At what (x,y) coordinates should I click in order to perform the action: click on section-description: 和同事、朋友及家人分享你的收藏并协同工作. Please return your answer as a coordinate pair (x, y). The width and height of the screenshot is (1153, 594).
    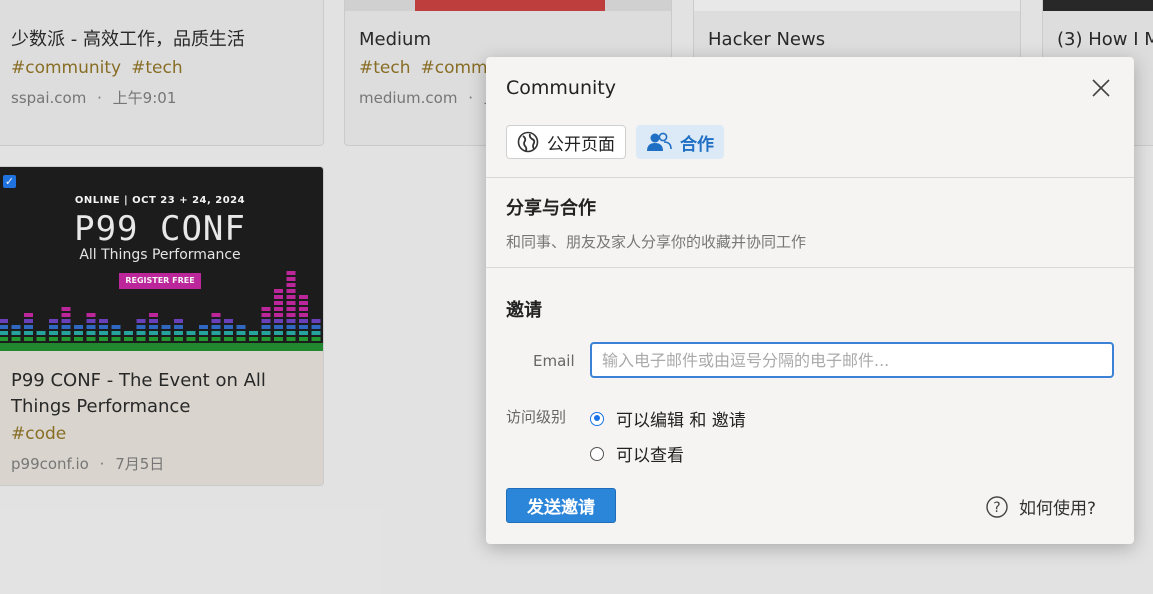
    Looking at the image, I should click on (656, 242).